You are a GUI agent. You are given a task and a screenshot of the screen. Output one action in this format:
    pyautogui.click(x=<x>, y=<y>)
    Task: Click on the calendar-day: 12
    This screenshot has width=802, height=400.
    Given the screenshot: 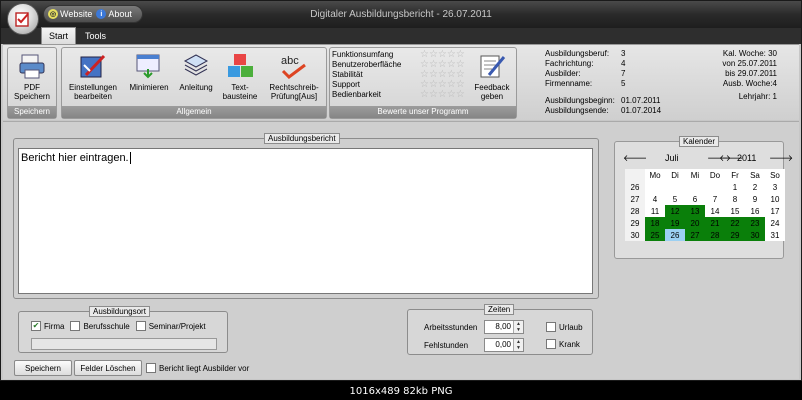 What is the action you would take?
    pyautogui.click(x=675, y=211)
    